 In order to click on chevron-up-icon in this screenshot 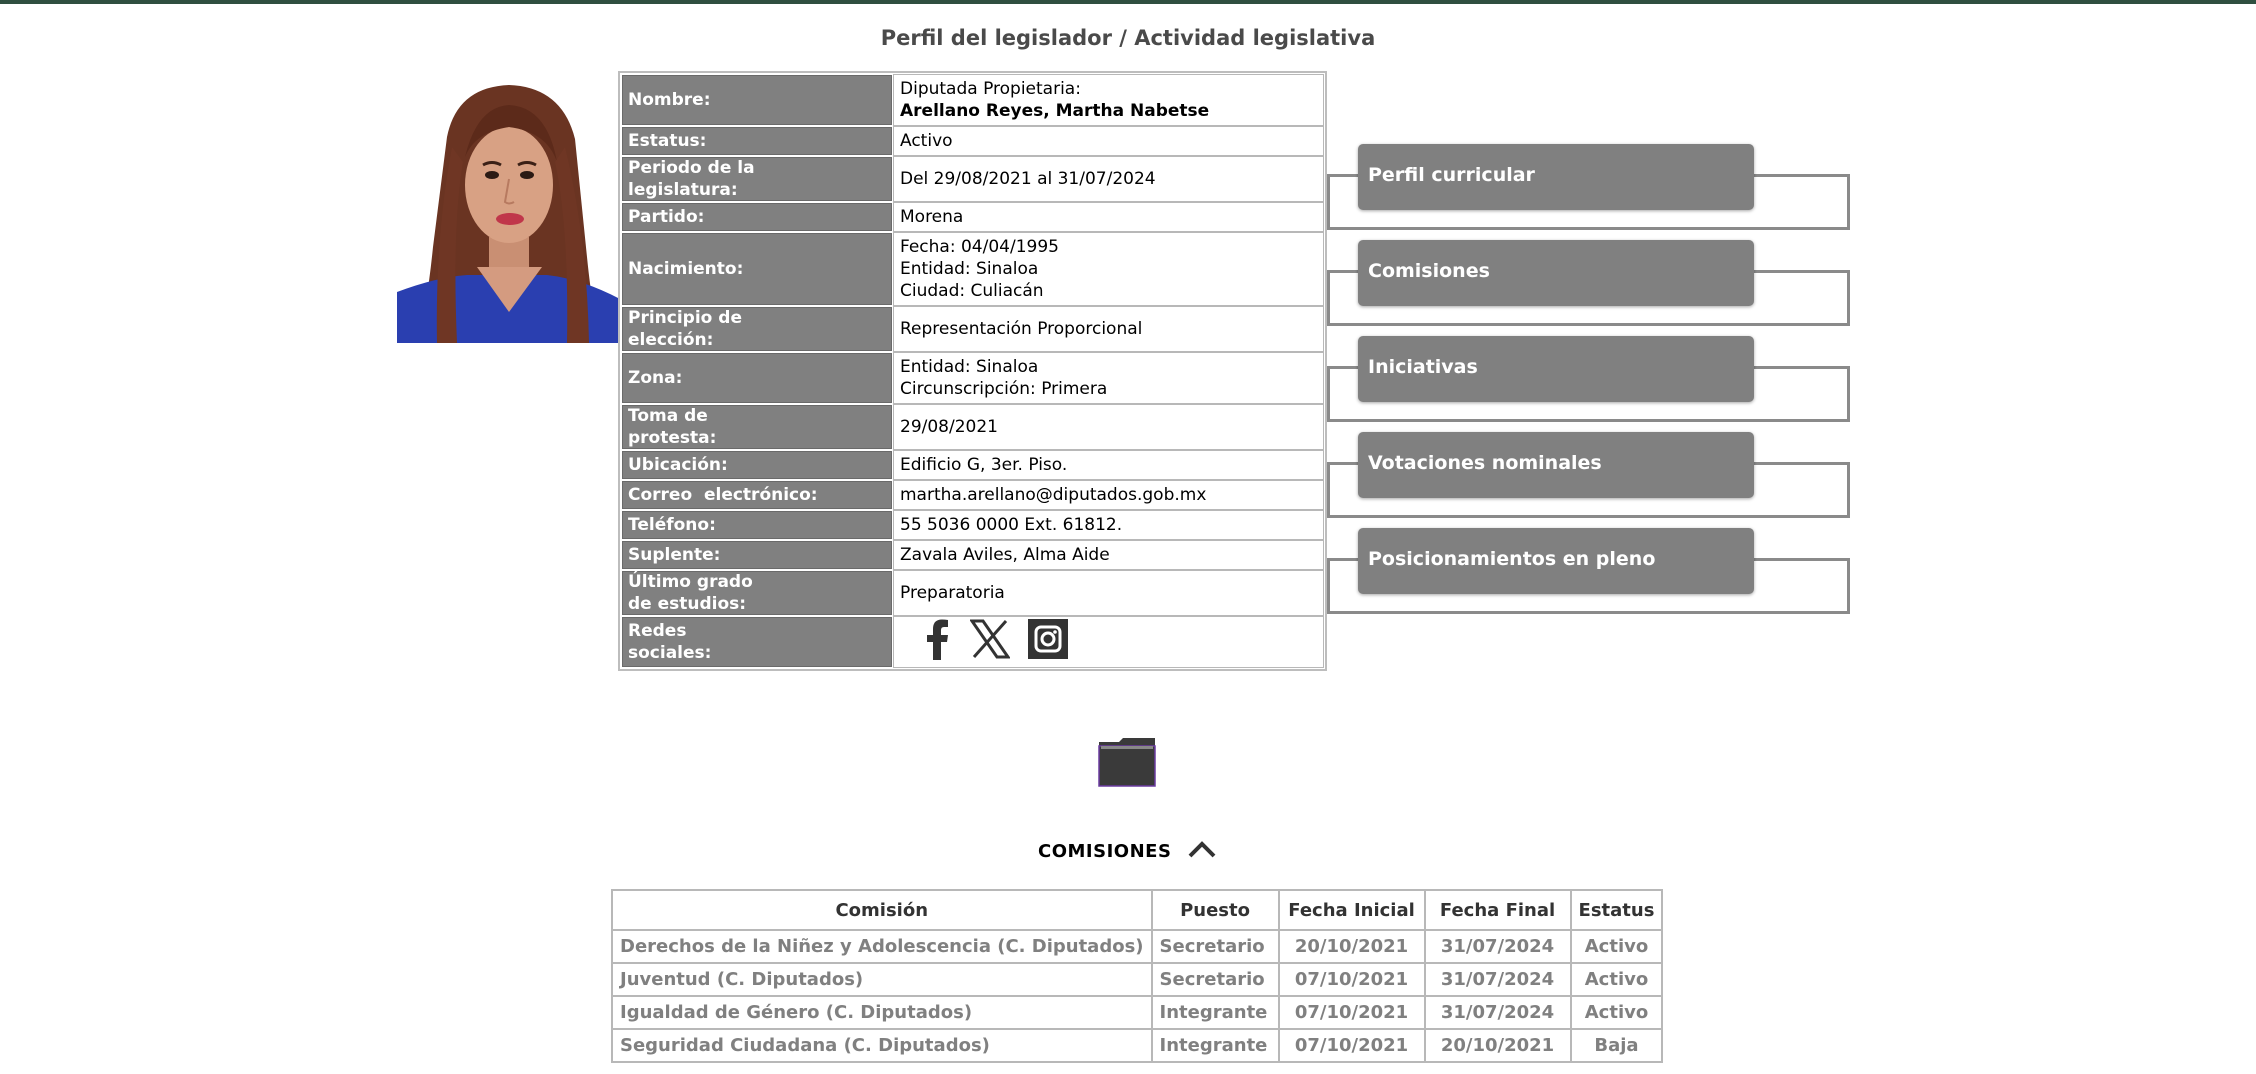, I will do `click(1202, 851)`.